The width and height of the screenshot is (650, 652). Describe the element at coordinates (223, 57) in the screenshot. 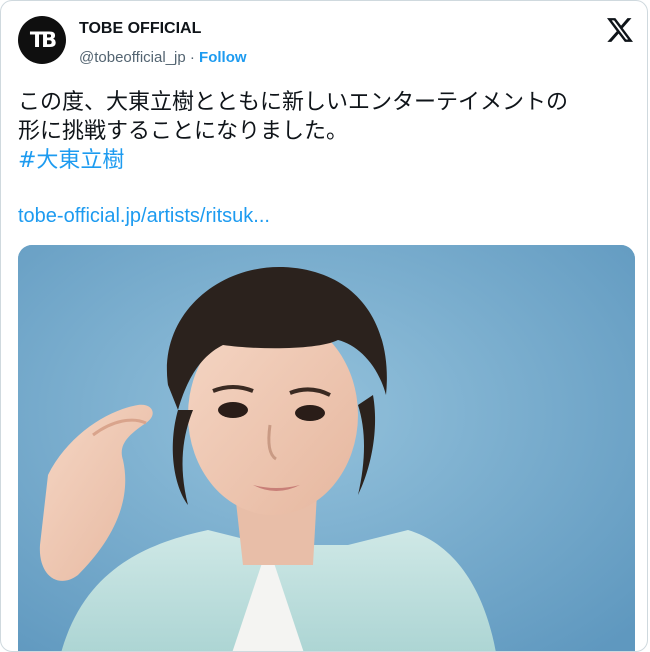

I see `follow-button: Follow` at that location.